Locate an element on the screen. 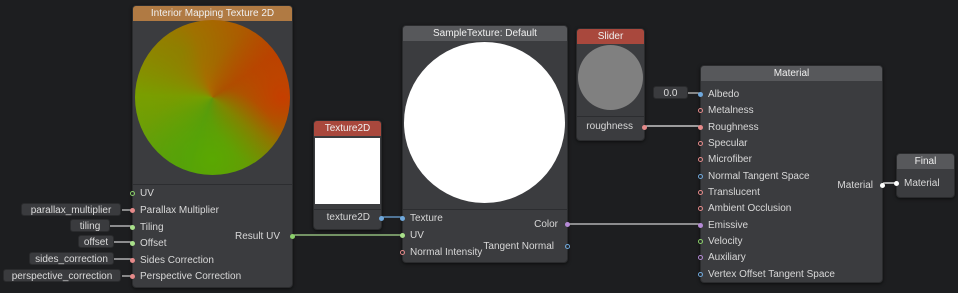 Image resolution: width=958 pixels, height=293 pixels. albedo-port-dot is located at coordinates (700, 94).